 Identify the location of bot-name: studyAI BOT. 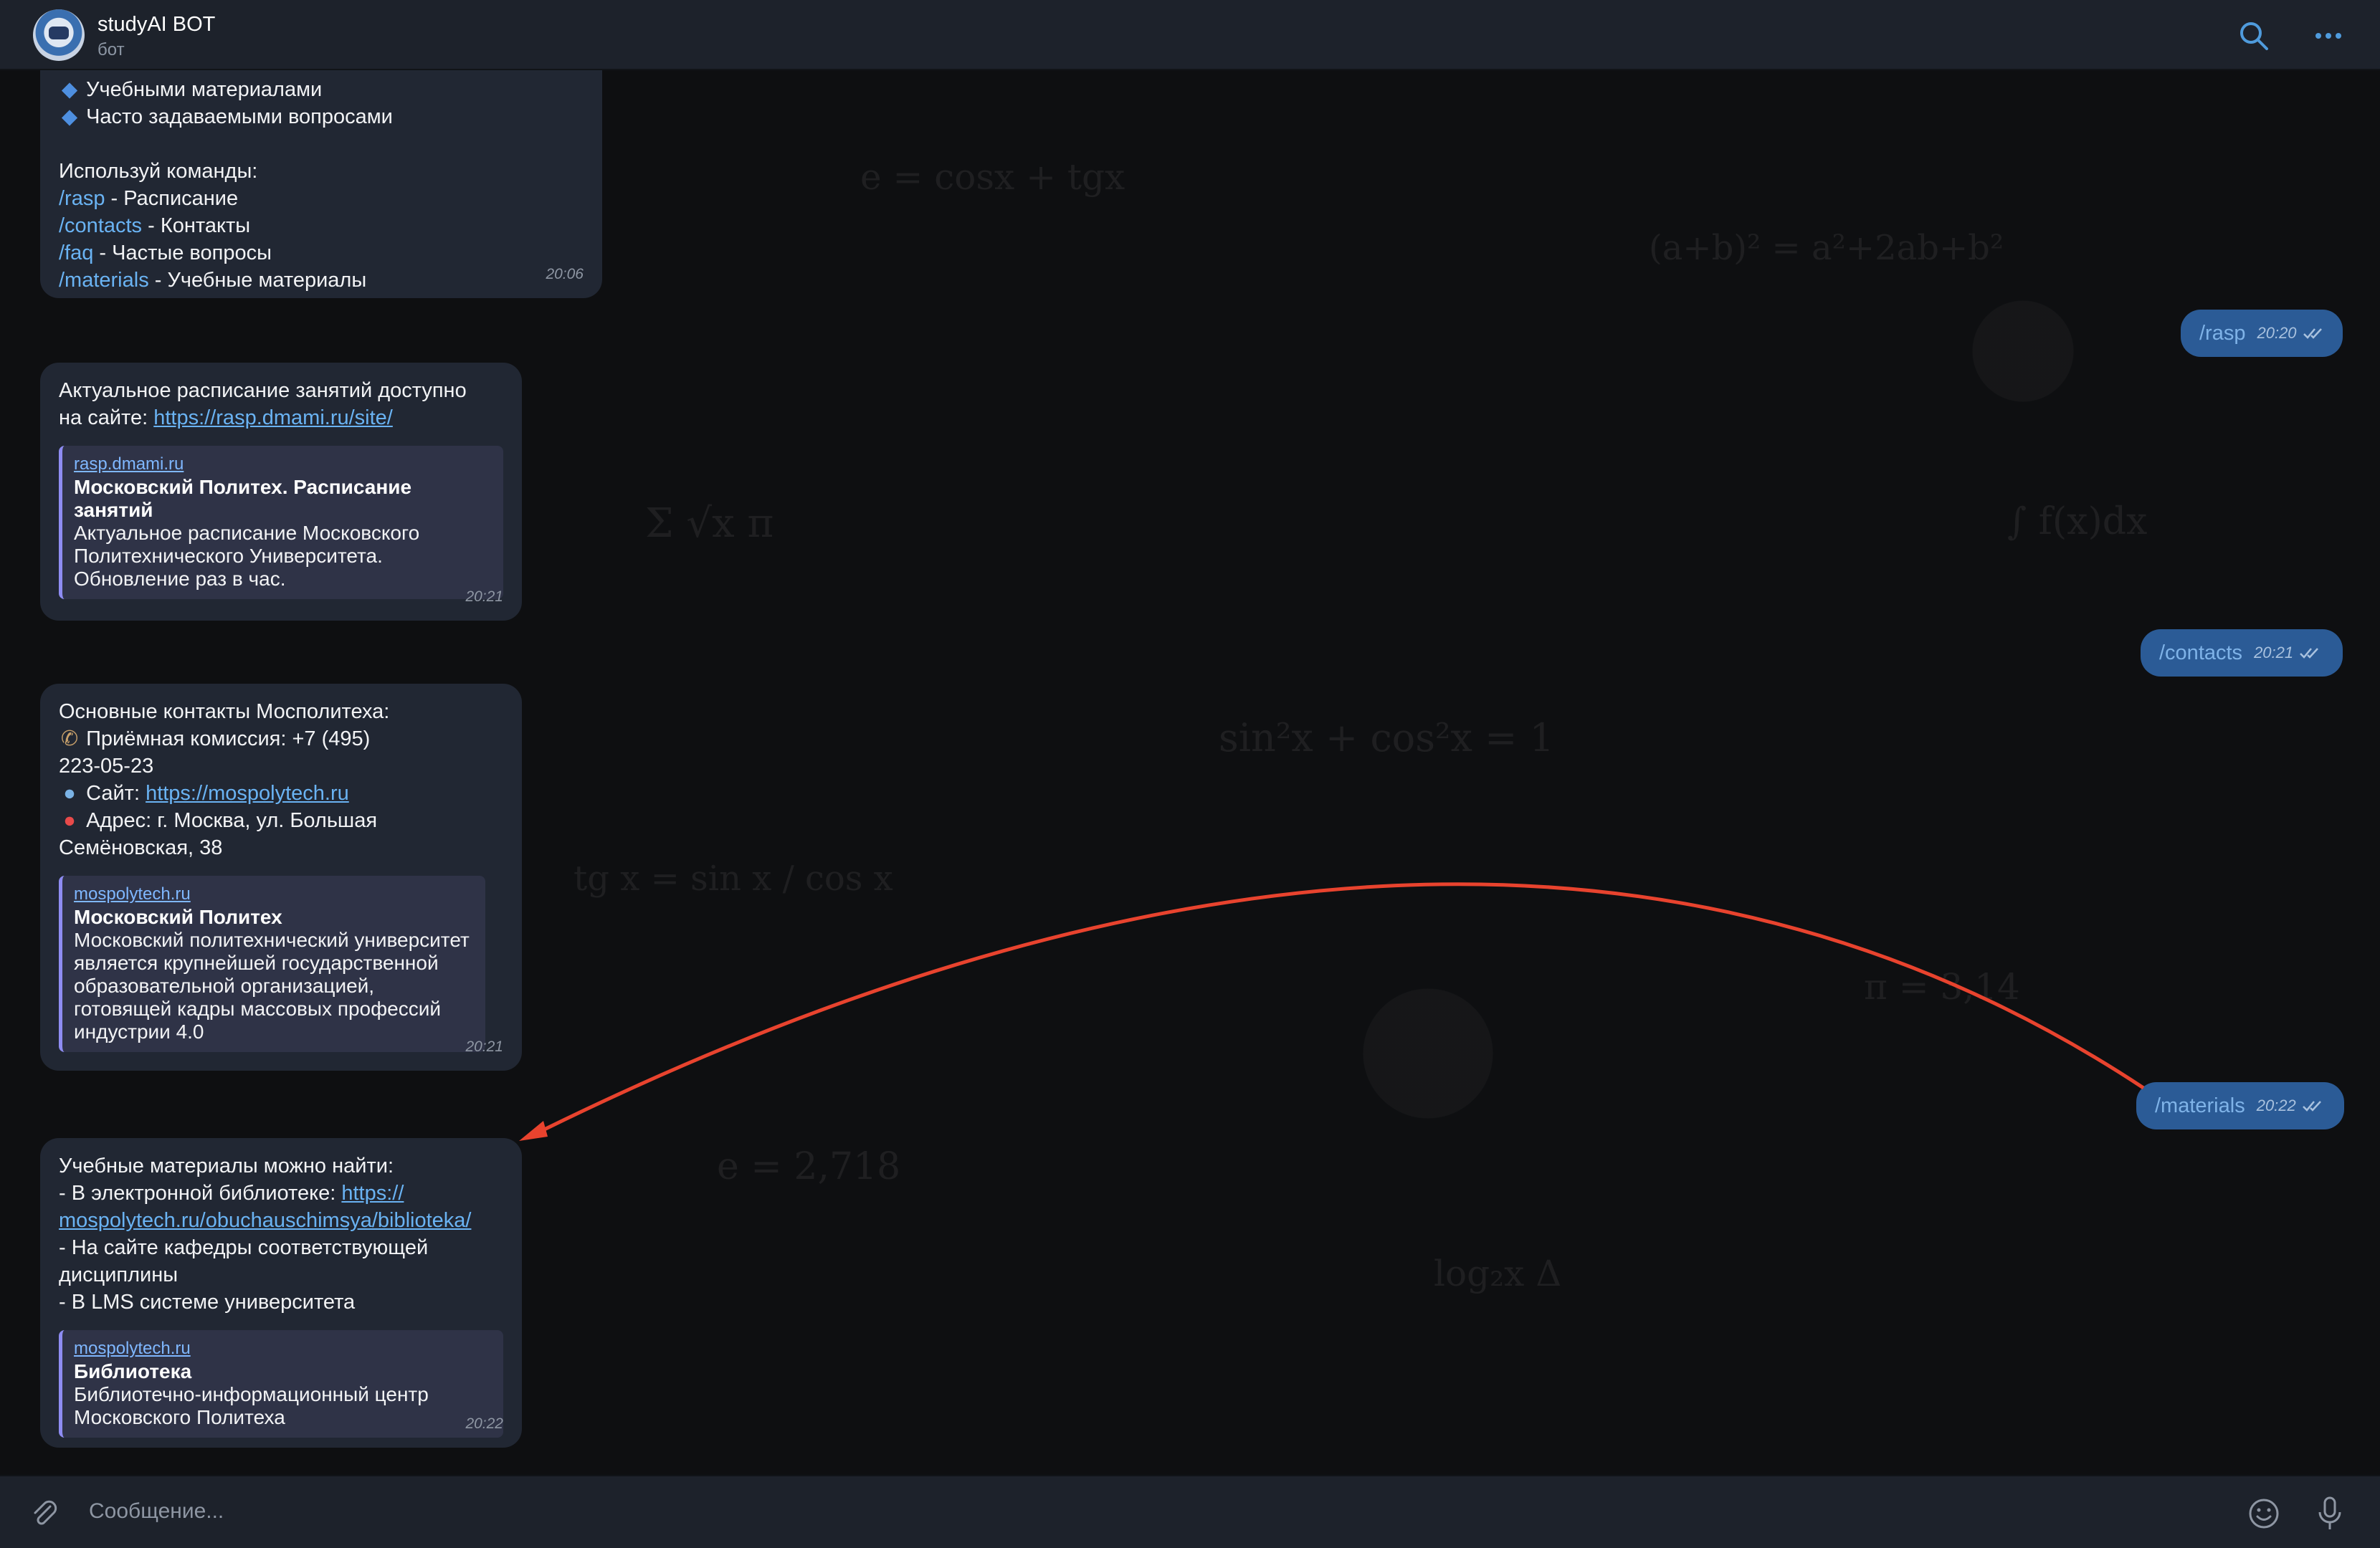
(156, 25).